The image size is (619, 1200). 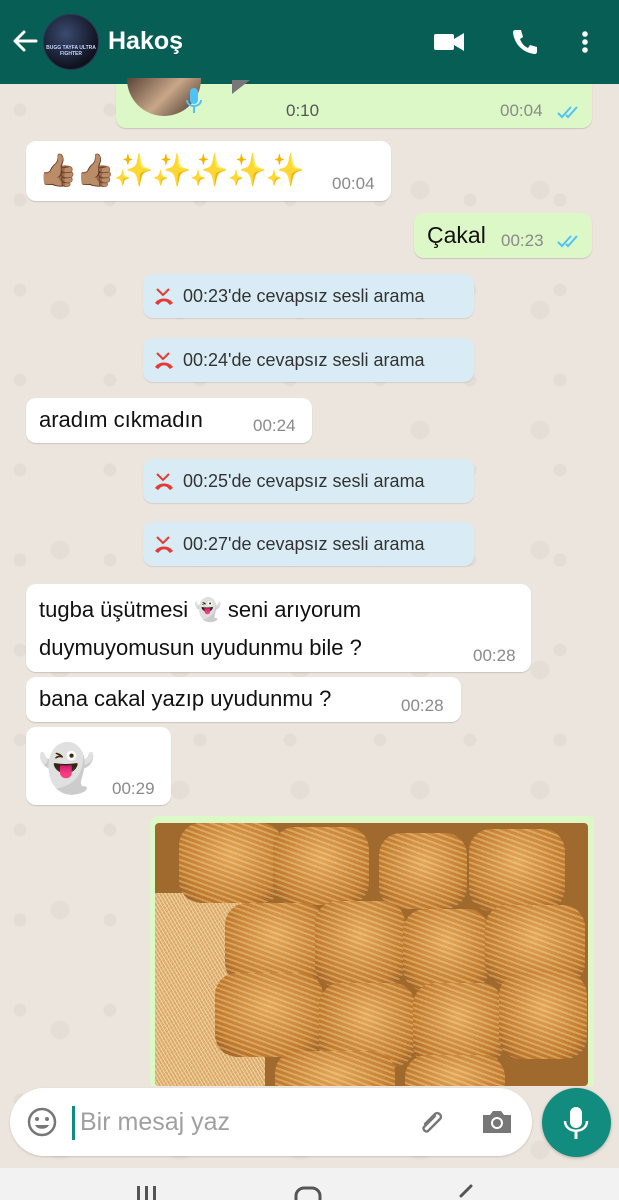 What do you see at coordinates (309, 1184) in the screenshot?
I see `system-navigation-bar` at bounding box center [309, 1184].